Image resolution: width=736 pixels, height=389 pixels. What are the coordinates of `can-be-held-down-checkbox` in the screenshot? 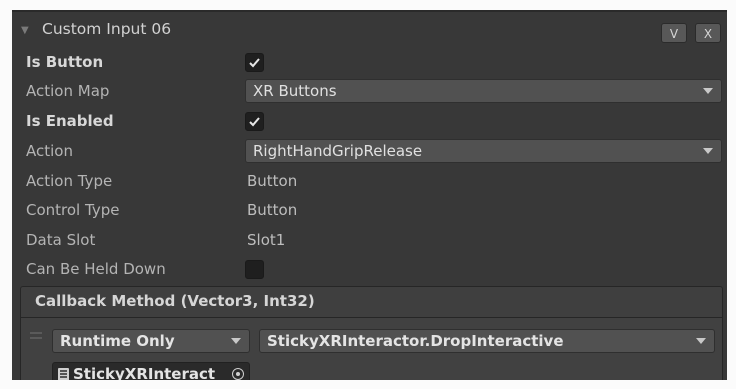 It's located at (254, 269).